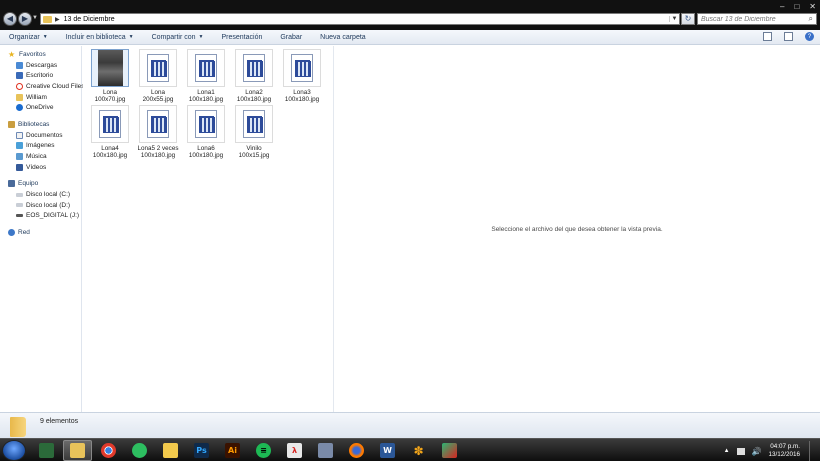 Image resolution: width=820 pixels, height=461 pixels. What do you see at coordinates (788, 36) in the screenshot?
I see `preview-pane-icon` at bounding box center [788, 36].